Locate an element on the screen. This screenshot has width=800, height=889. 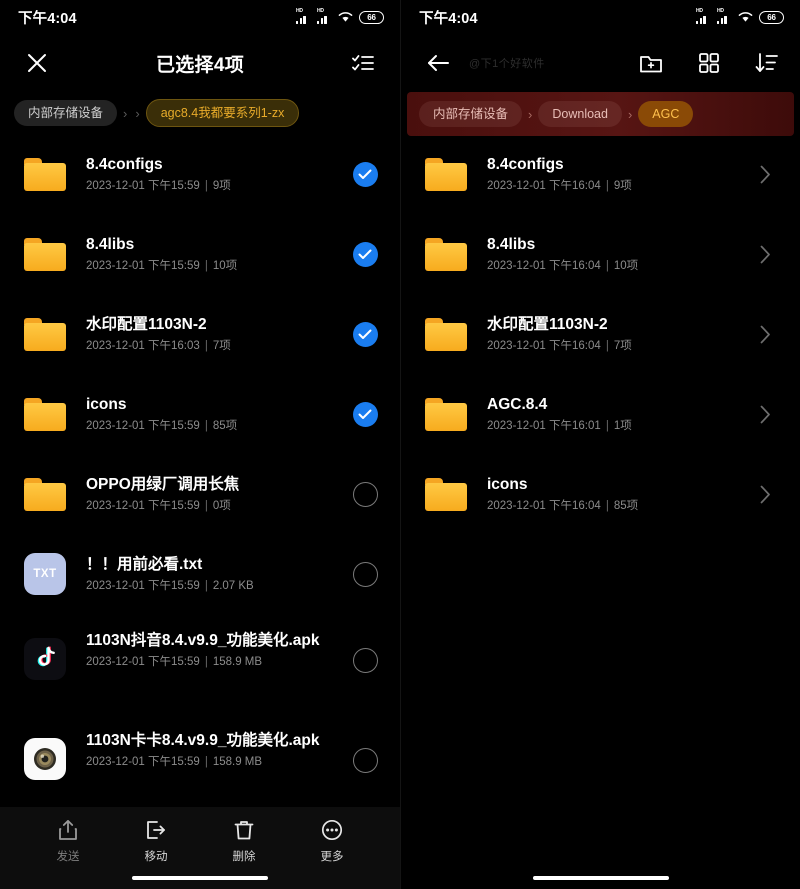
app-bar-actions is located at coordinates (709, 63).